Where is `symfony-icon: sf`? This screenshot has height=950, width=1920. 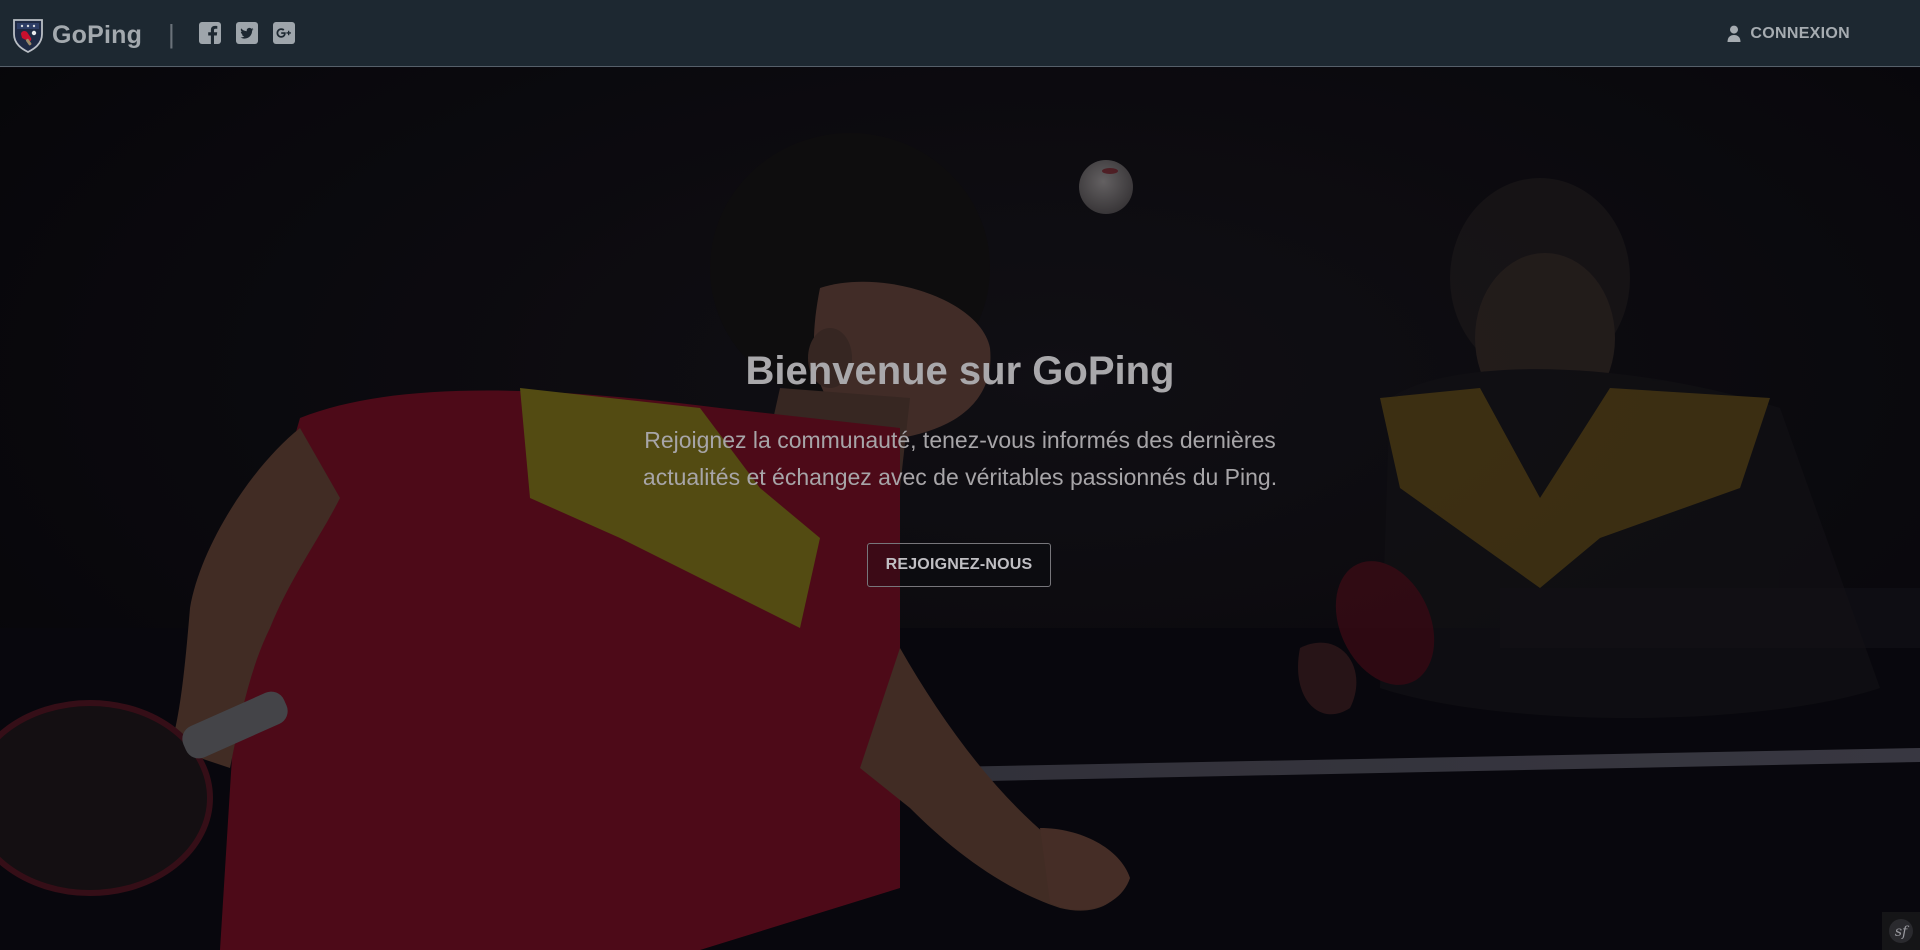
symfony-icon: sf is located at coordinates (1901, 931).